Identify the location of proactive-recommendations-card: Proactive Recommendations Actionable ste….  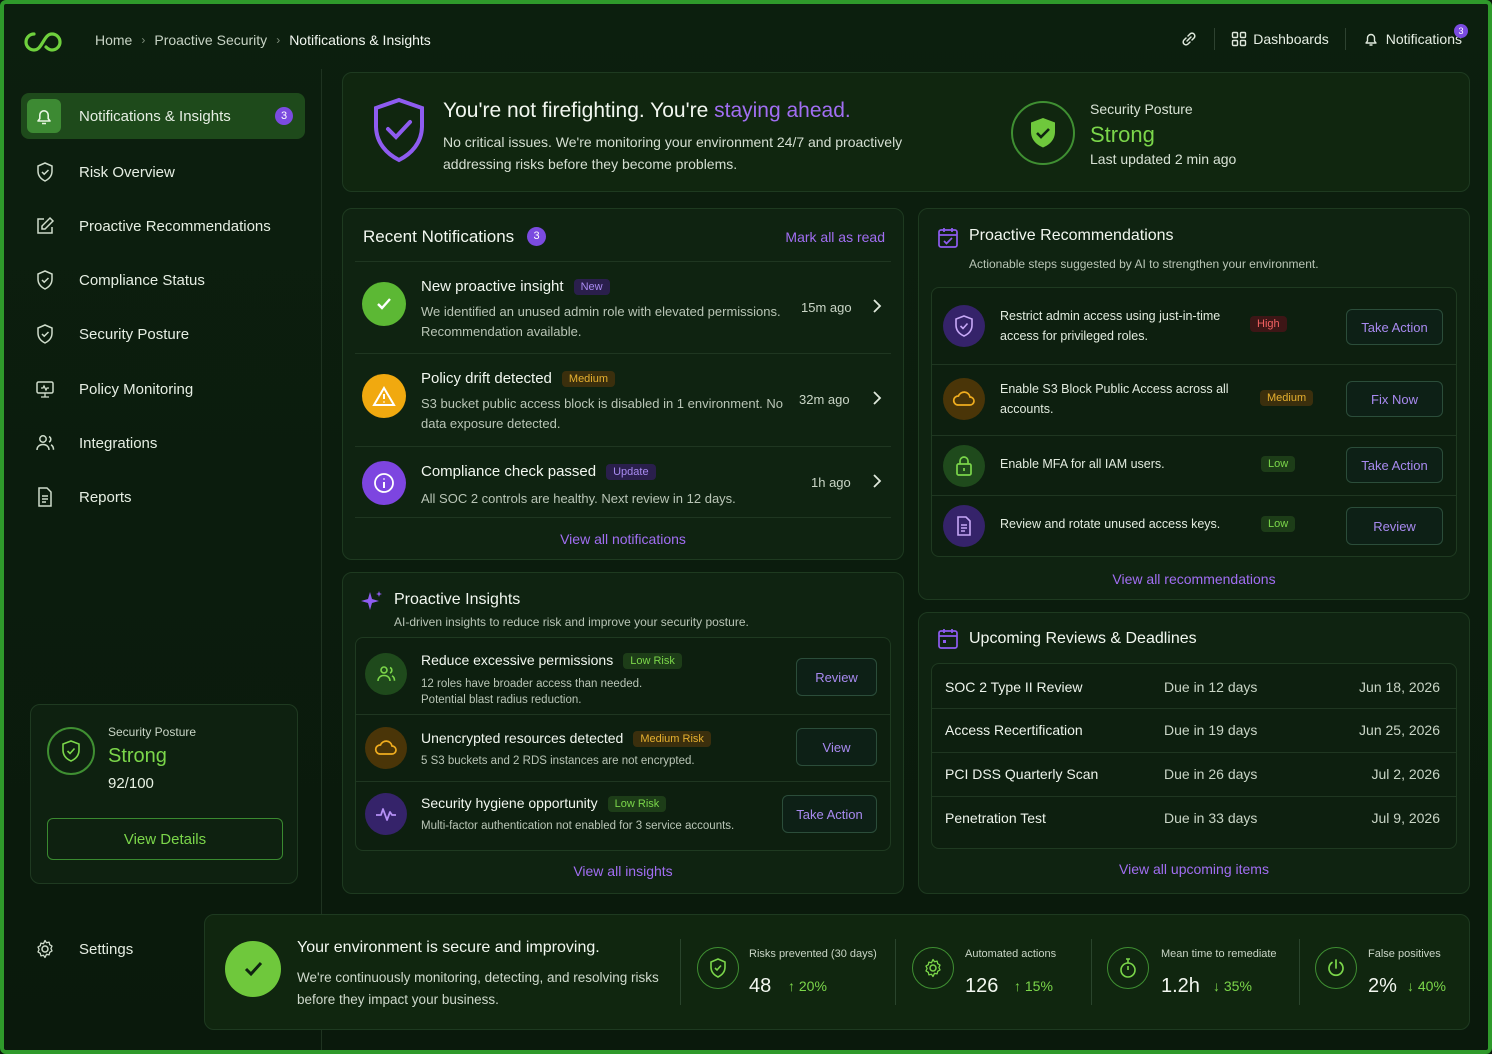
(1194, 404).